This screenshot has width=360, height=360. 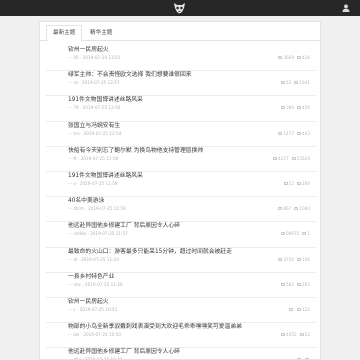 What do you see at coordinates (95, 133) in the screenshot?
I see `topic-meta: ··· tvs · 2019-07-25 12:54` at bounding box center [95, 133].